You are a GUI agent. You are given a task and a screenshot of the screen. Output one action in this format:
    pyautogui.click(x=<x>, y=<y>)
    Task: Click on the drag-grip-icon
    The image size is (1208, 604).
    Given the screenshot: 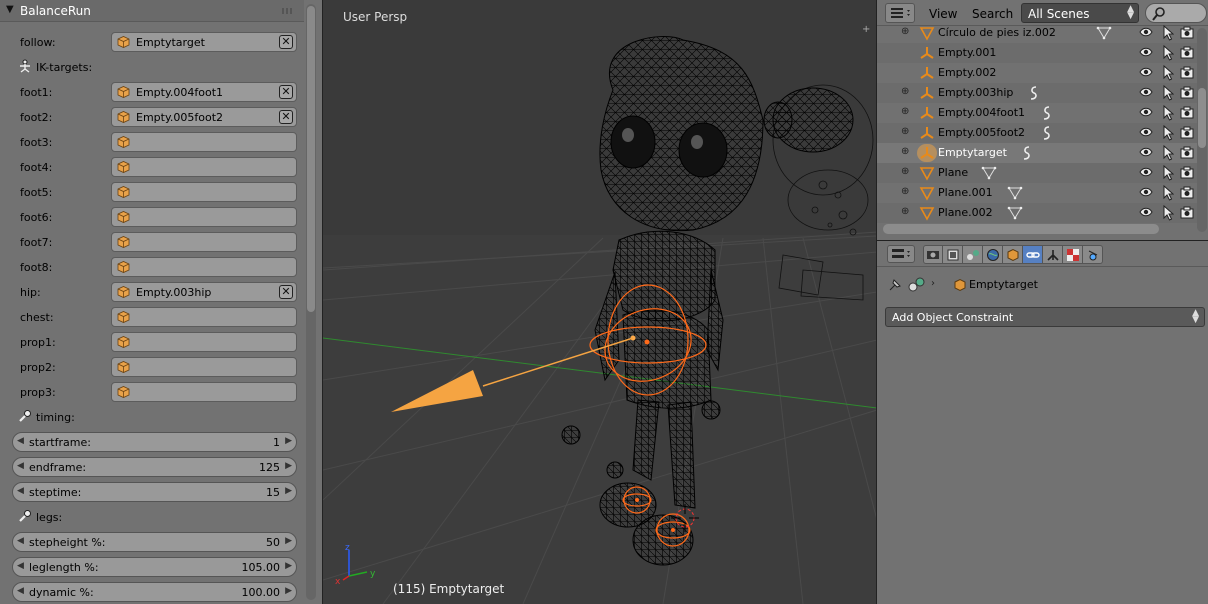 What is the action you would take?
    pyautogui.click(x=288, y=11)
    